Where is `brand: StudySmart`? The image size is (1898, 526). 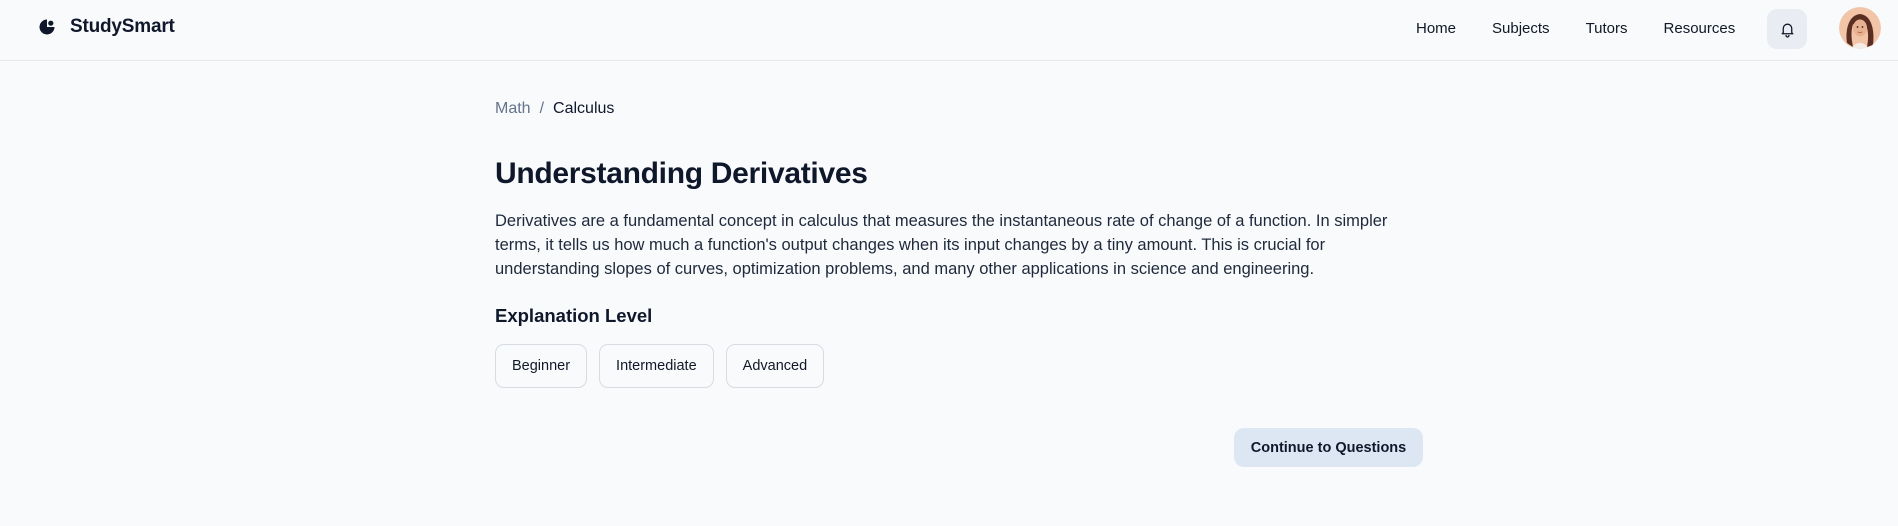 brand: StudySmart is located at coordinates (106, 27).